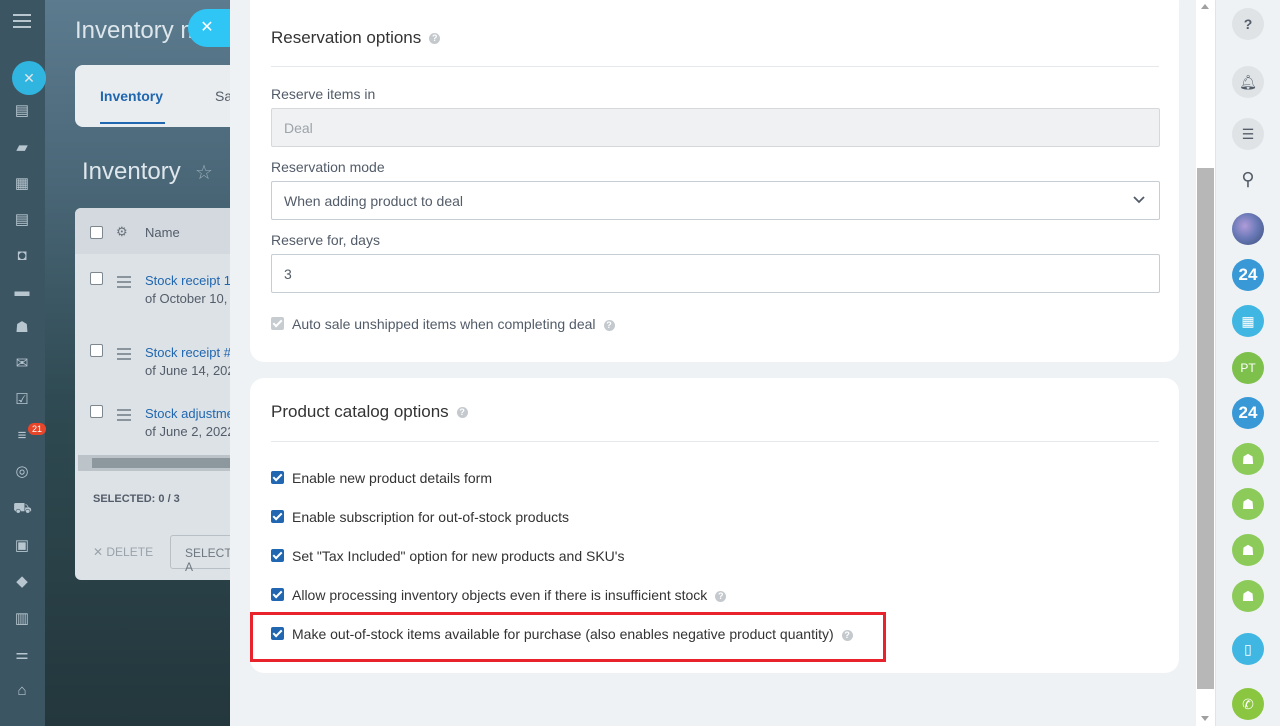  Describe the element at coordinates (277, 323) in the screenshot. I see `auto-sale-checkbox` at that location.